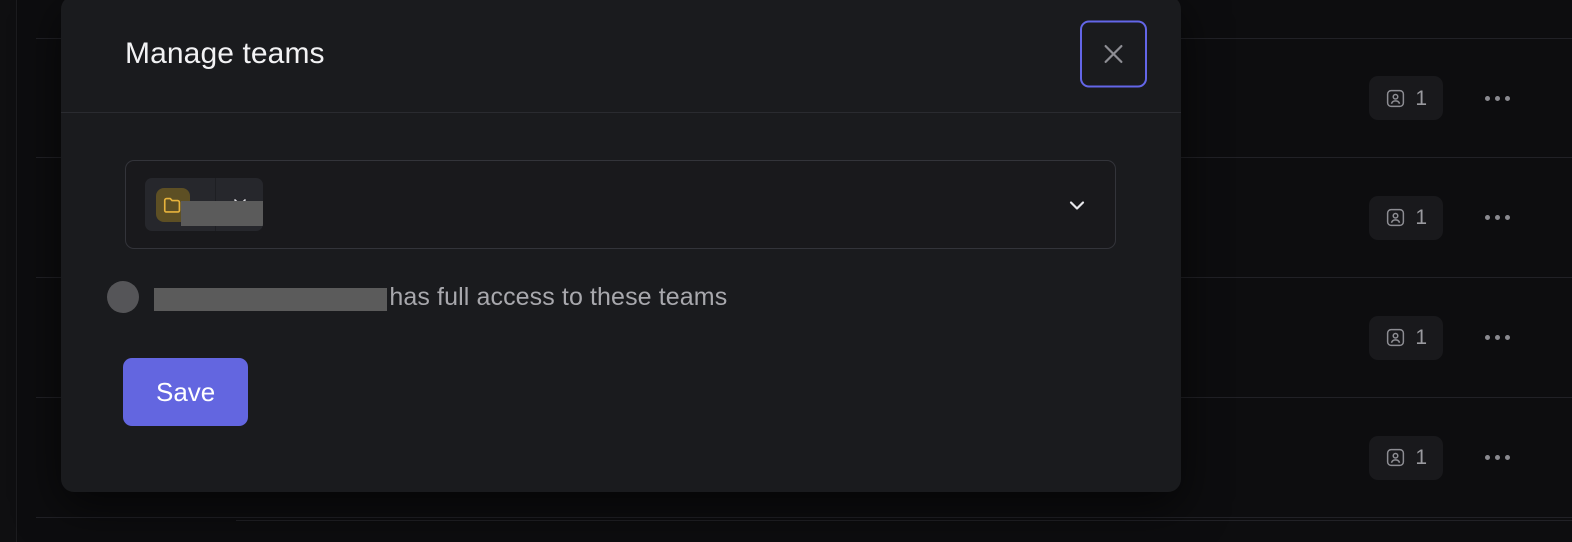 This screenshot has height=542, width=1572. I want to click on left-sidebar-rail, so click(8, 271).